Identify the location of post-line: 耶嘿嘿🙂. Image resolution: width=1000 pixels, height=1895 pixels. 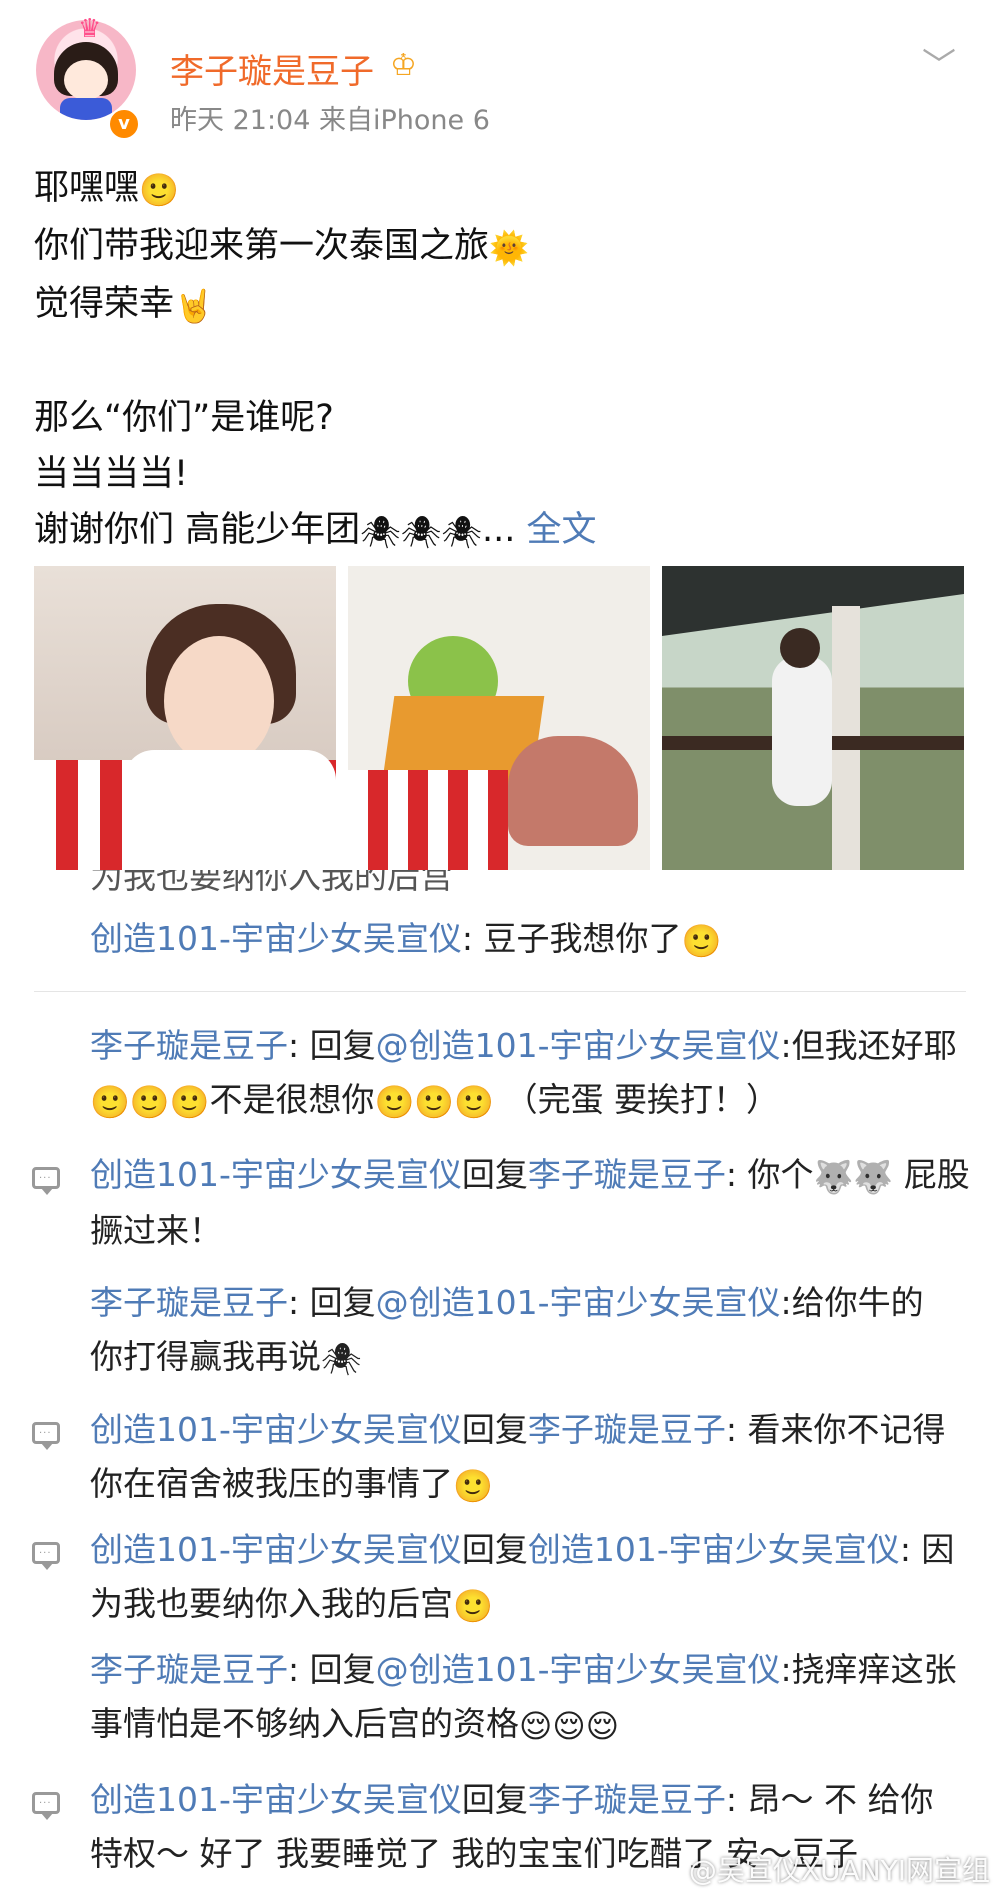
(499, 189).